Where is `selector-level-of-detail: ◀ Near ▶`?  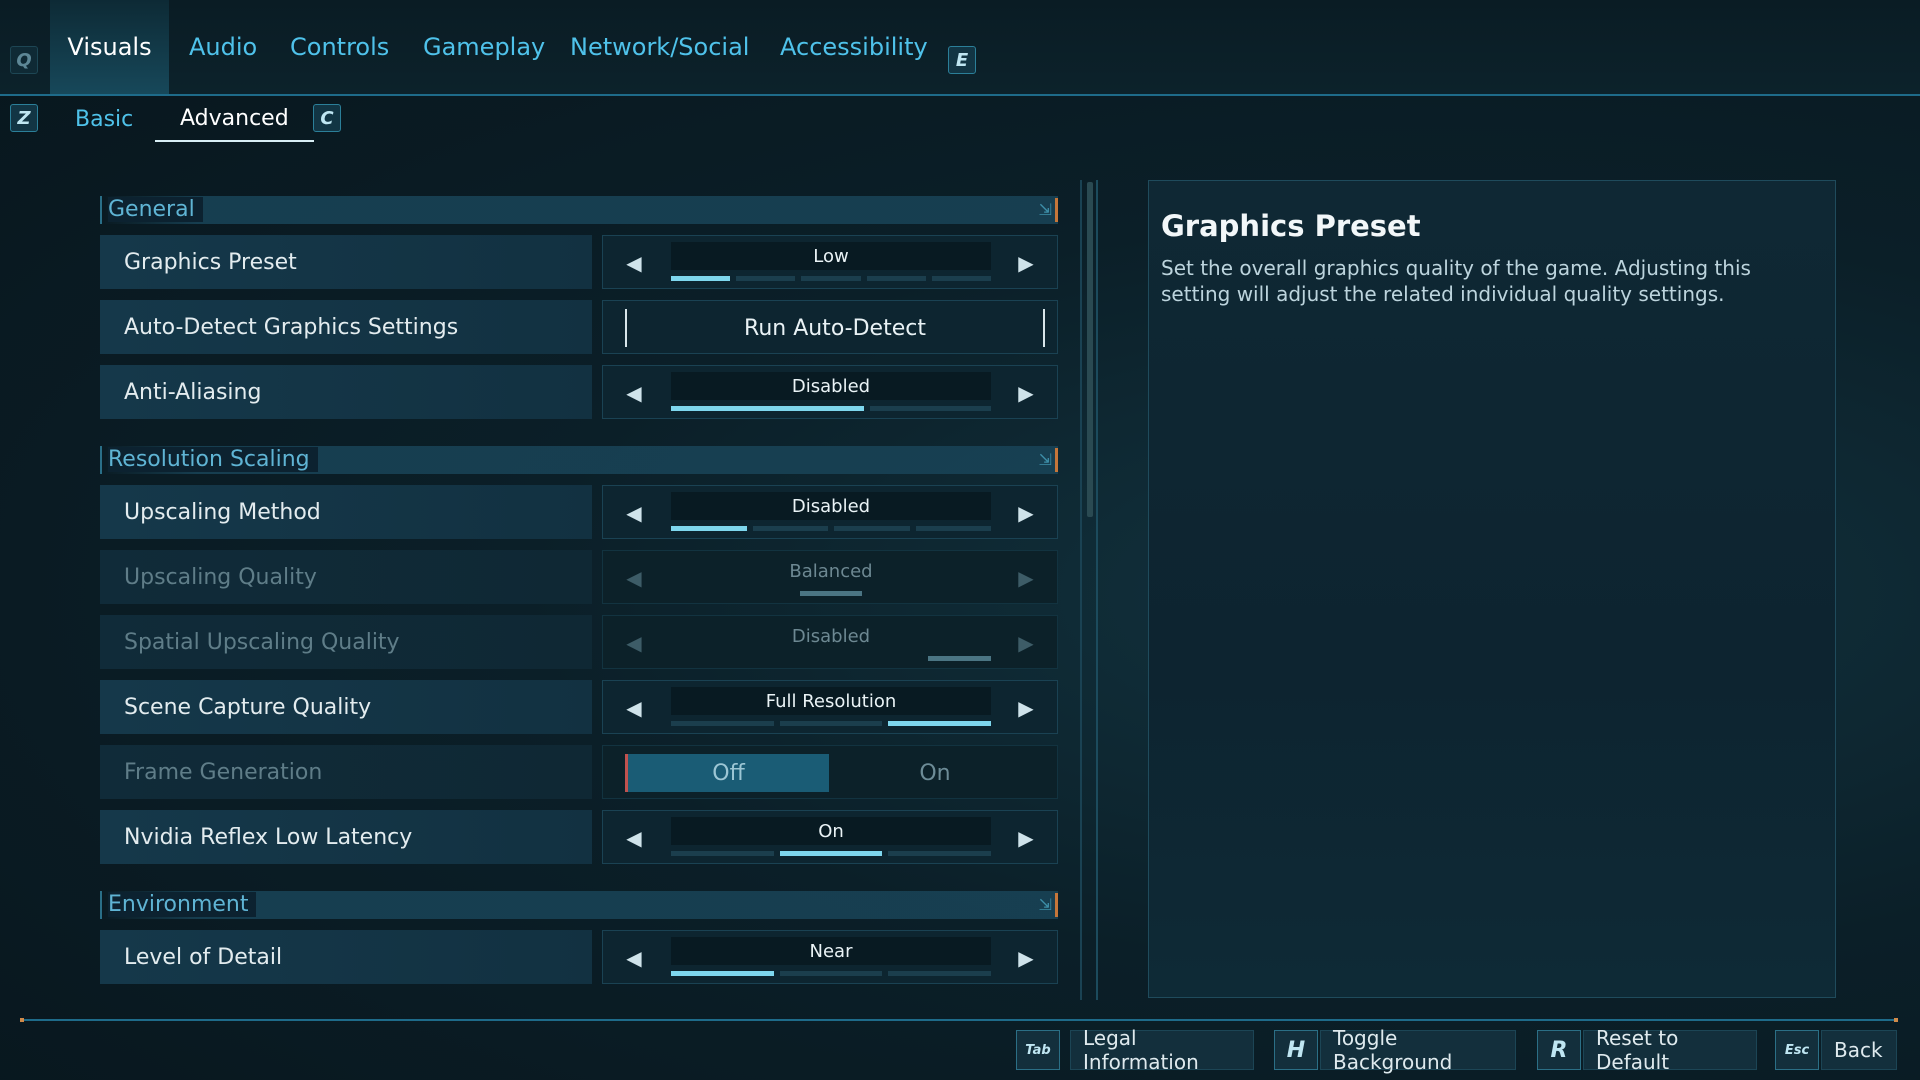 selector-level-of-detail: ◀ Near ▶ is located at coordinates (830, 957).